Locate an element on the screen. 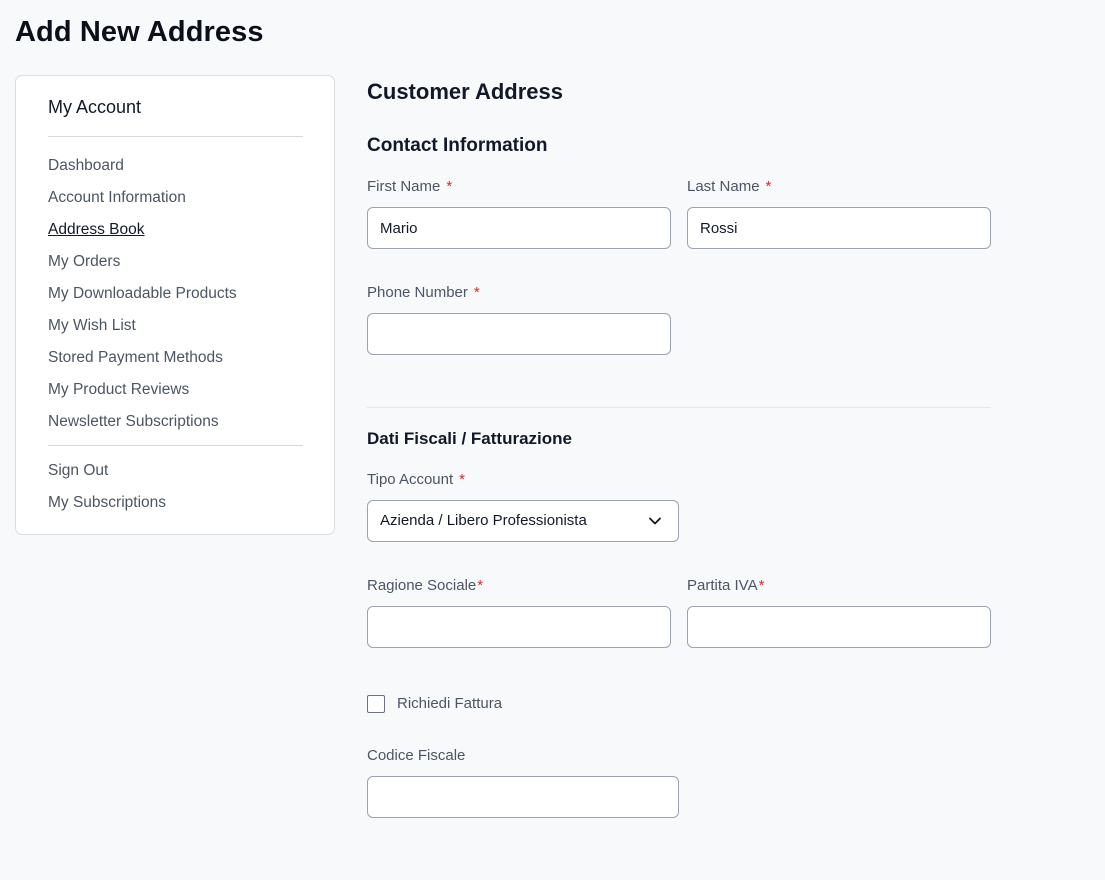 The height and width of the screenshot is (880, 1105). codice-fiscale-label: Codice Fiscale is located at coordinates (416, 755).